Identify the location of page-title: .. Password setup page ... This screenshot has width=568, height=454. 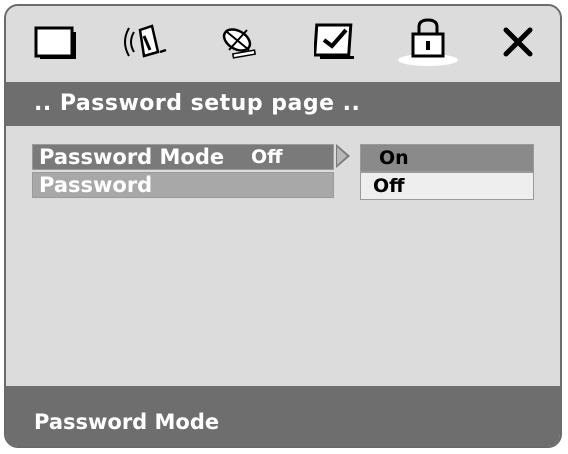
(283, 104).